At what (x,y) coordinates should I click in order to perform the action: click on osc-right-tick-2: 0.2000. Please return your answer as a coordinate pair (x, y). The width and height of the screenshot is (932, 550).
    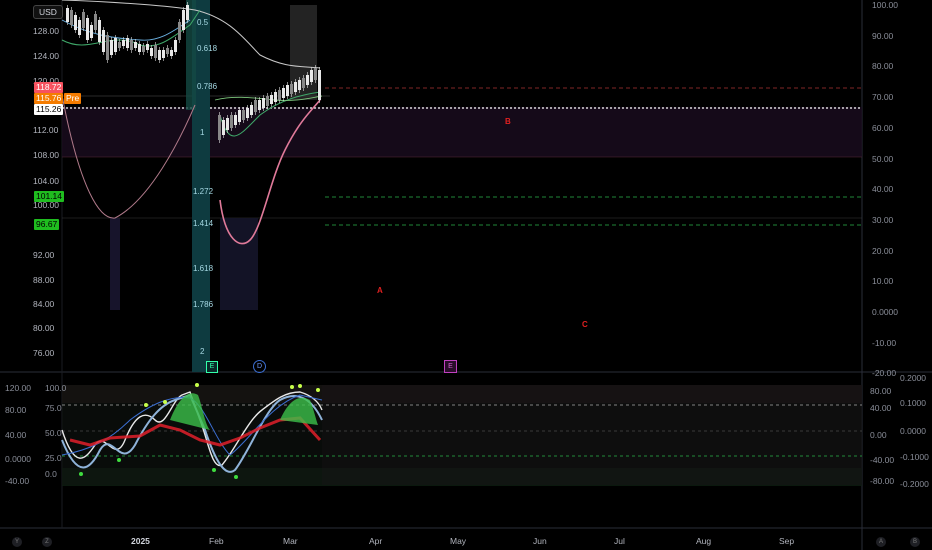
    Looking at the image, I should click on (913, 378).